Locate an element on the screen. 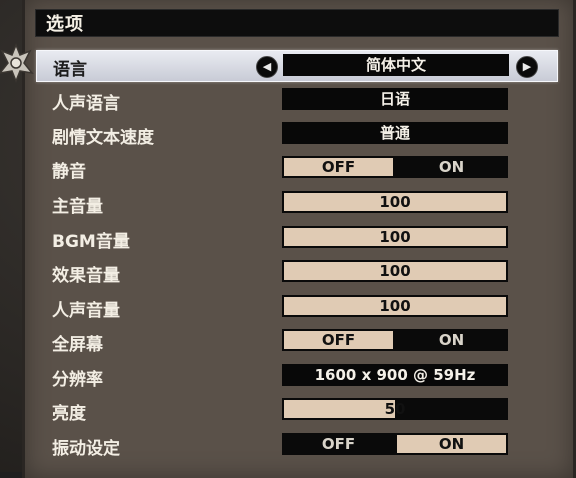 The height and width of the screenshot is (478, 576). option-row-mute: 静音 OFF ON is located at coordinates (296, 168).